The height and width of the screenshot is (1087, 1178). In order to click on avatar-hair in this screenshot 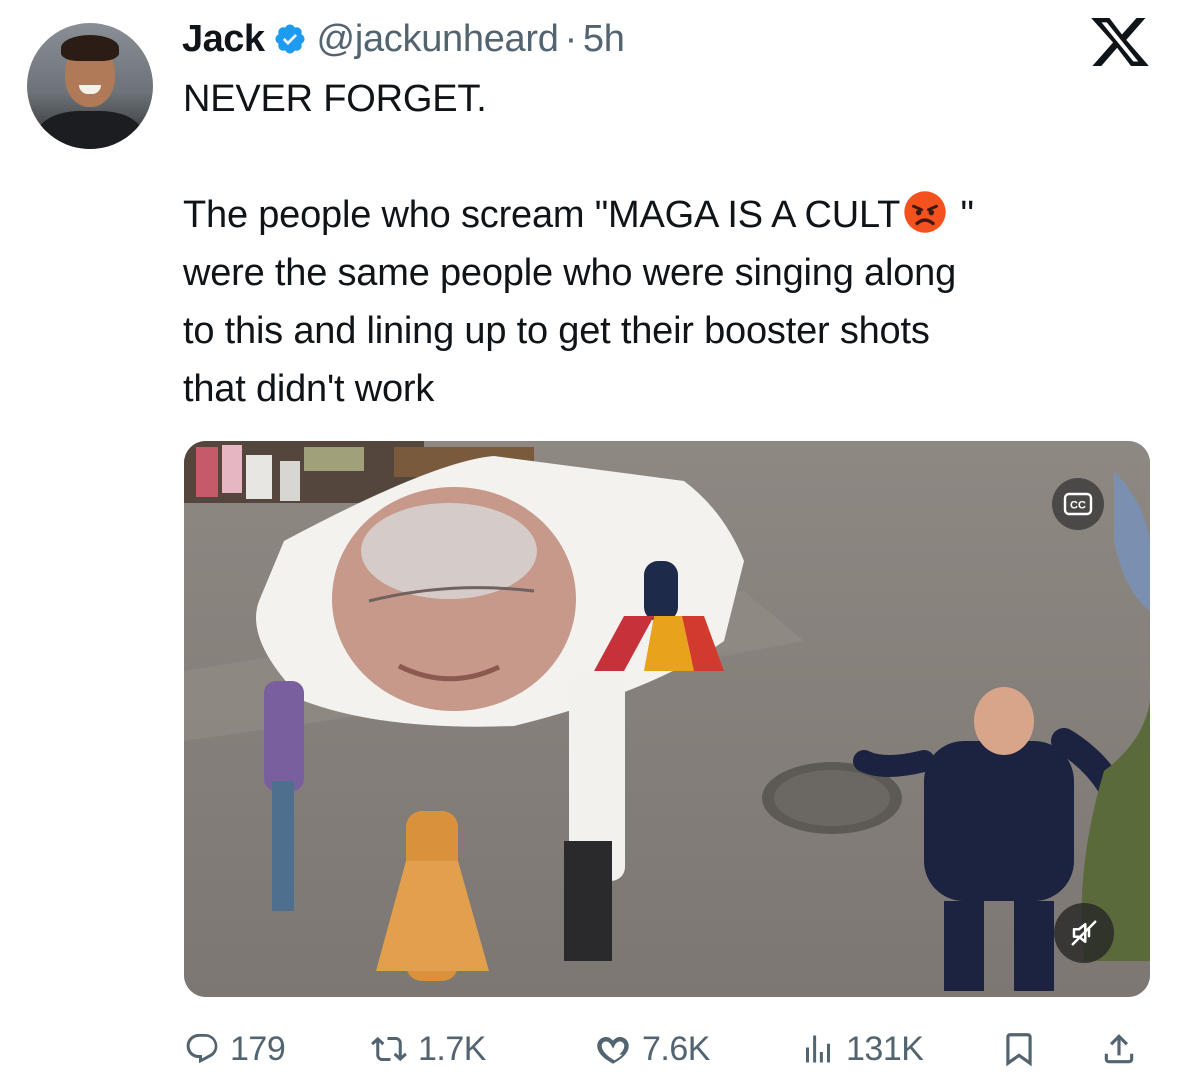, I will do `click(90, 48)`.